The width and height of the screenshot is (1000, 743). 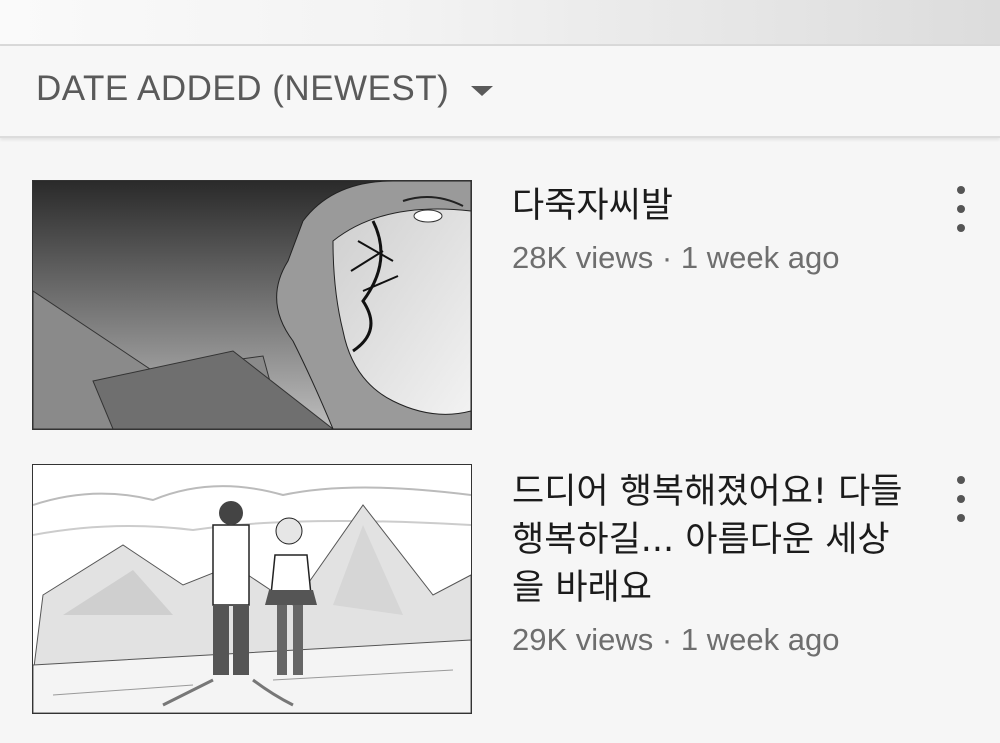 What do you see at coordinates (675, 258) in the screenshot?
I see `video-meta: 28K views · 1 week ago` at bounding box center [675, 258].